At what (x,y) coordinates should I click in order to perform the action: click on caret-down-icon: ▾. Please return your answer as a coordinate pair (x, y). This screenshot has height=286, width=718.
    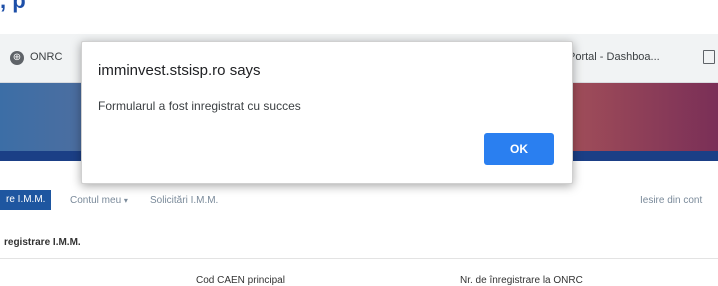
    Looking at the image, I should click on (125, 200).